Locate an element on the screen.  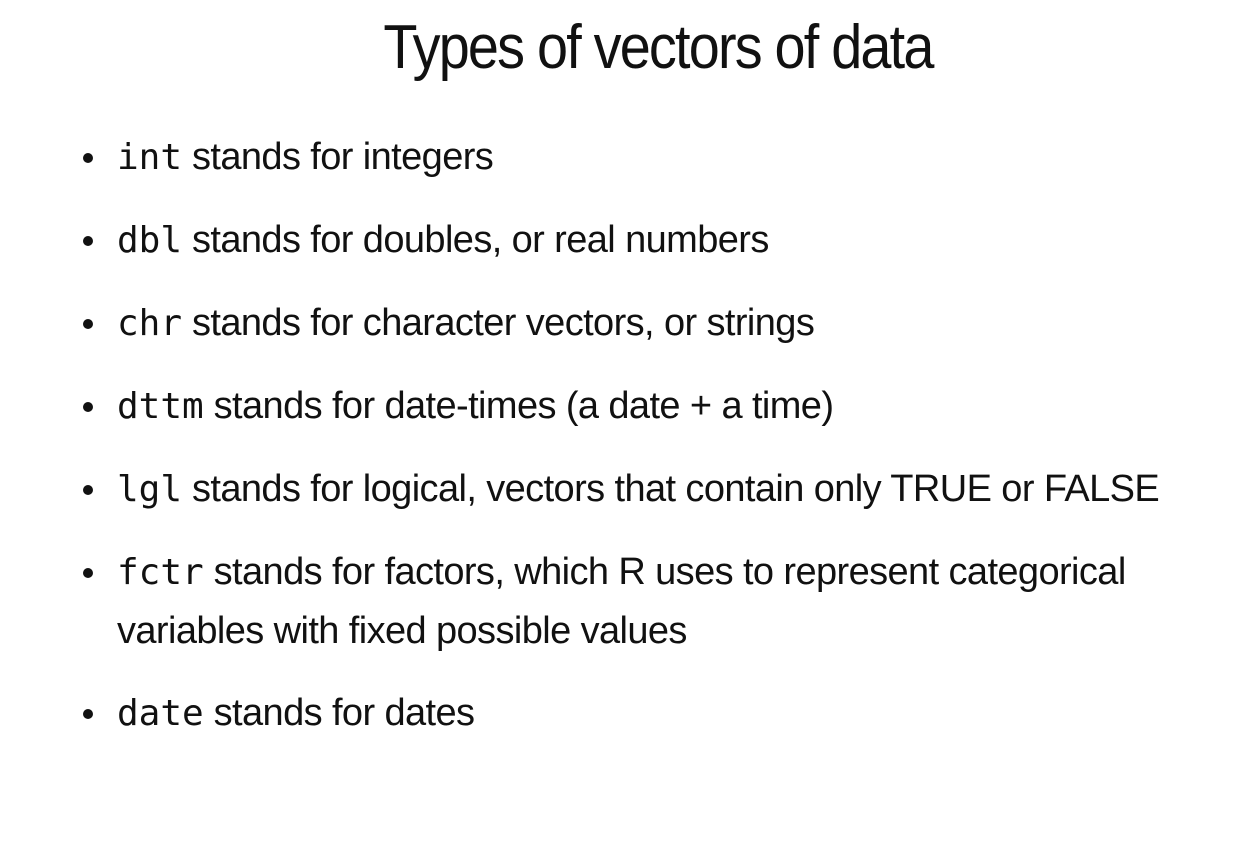
type-code: dbl is located at coordinates (150, 240).